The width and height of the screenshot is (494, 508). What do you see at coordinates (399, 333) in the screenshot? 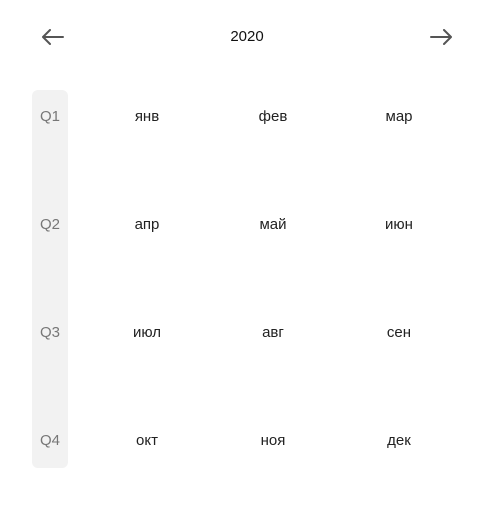
I see `month-cell-sep: сен` at bounding box center [399, 333].